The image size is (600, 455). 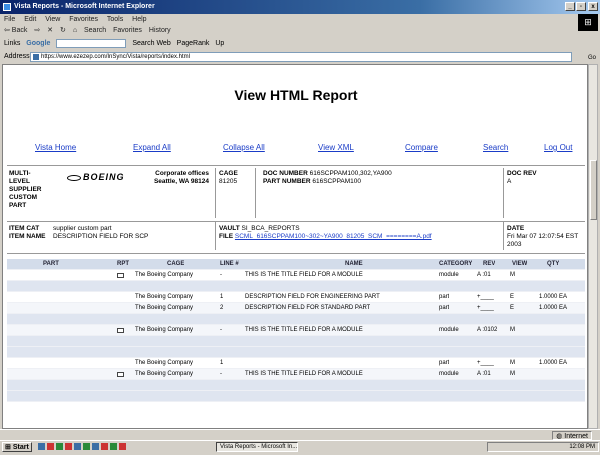 What do you see at coordinates (96, 177) in the screenshot?
I see `boeing-logo: BOEING` at bounding box center [96, 177].